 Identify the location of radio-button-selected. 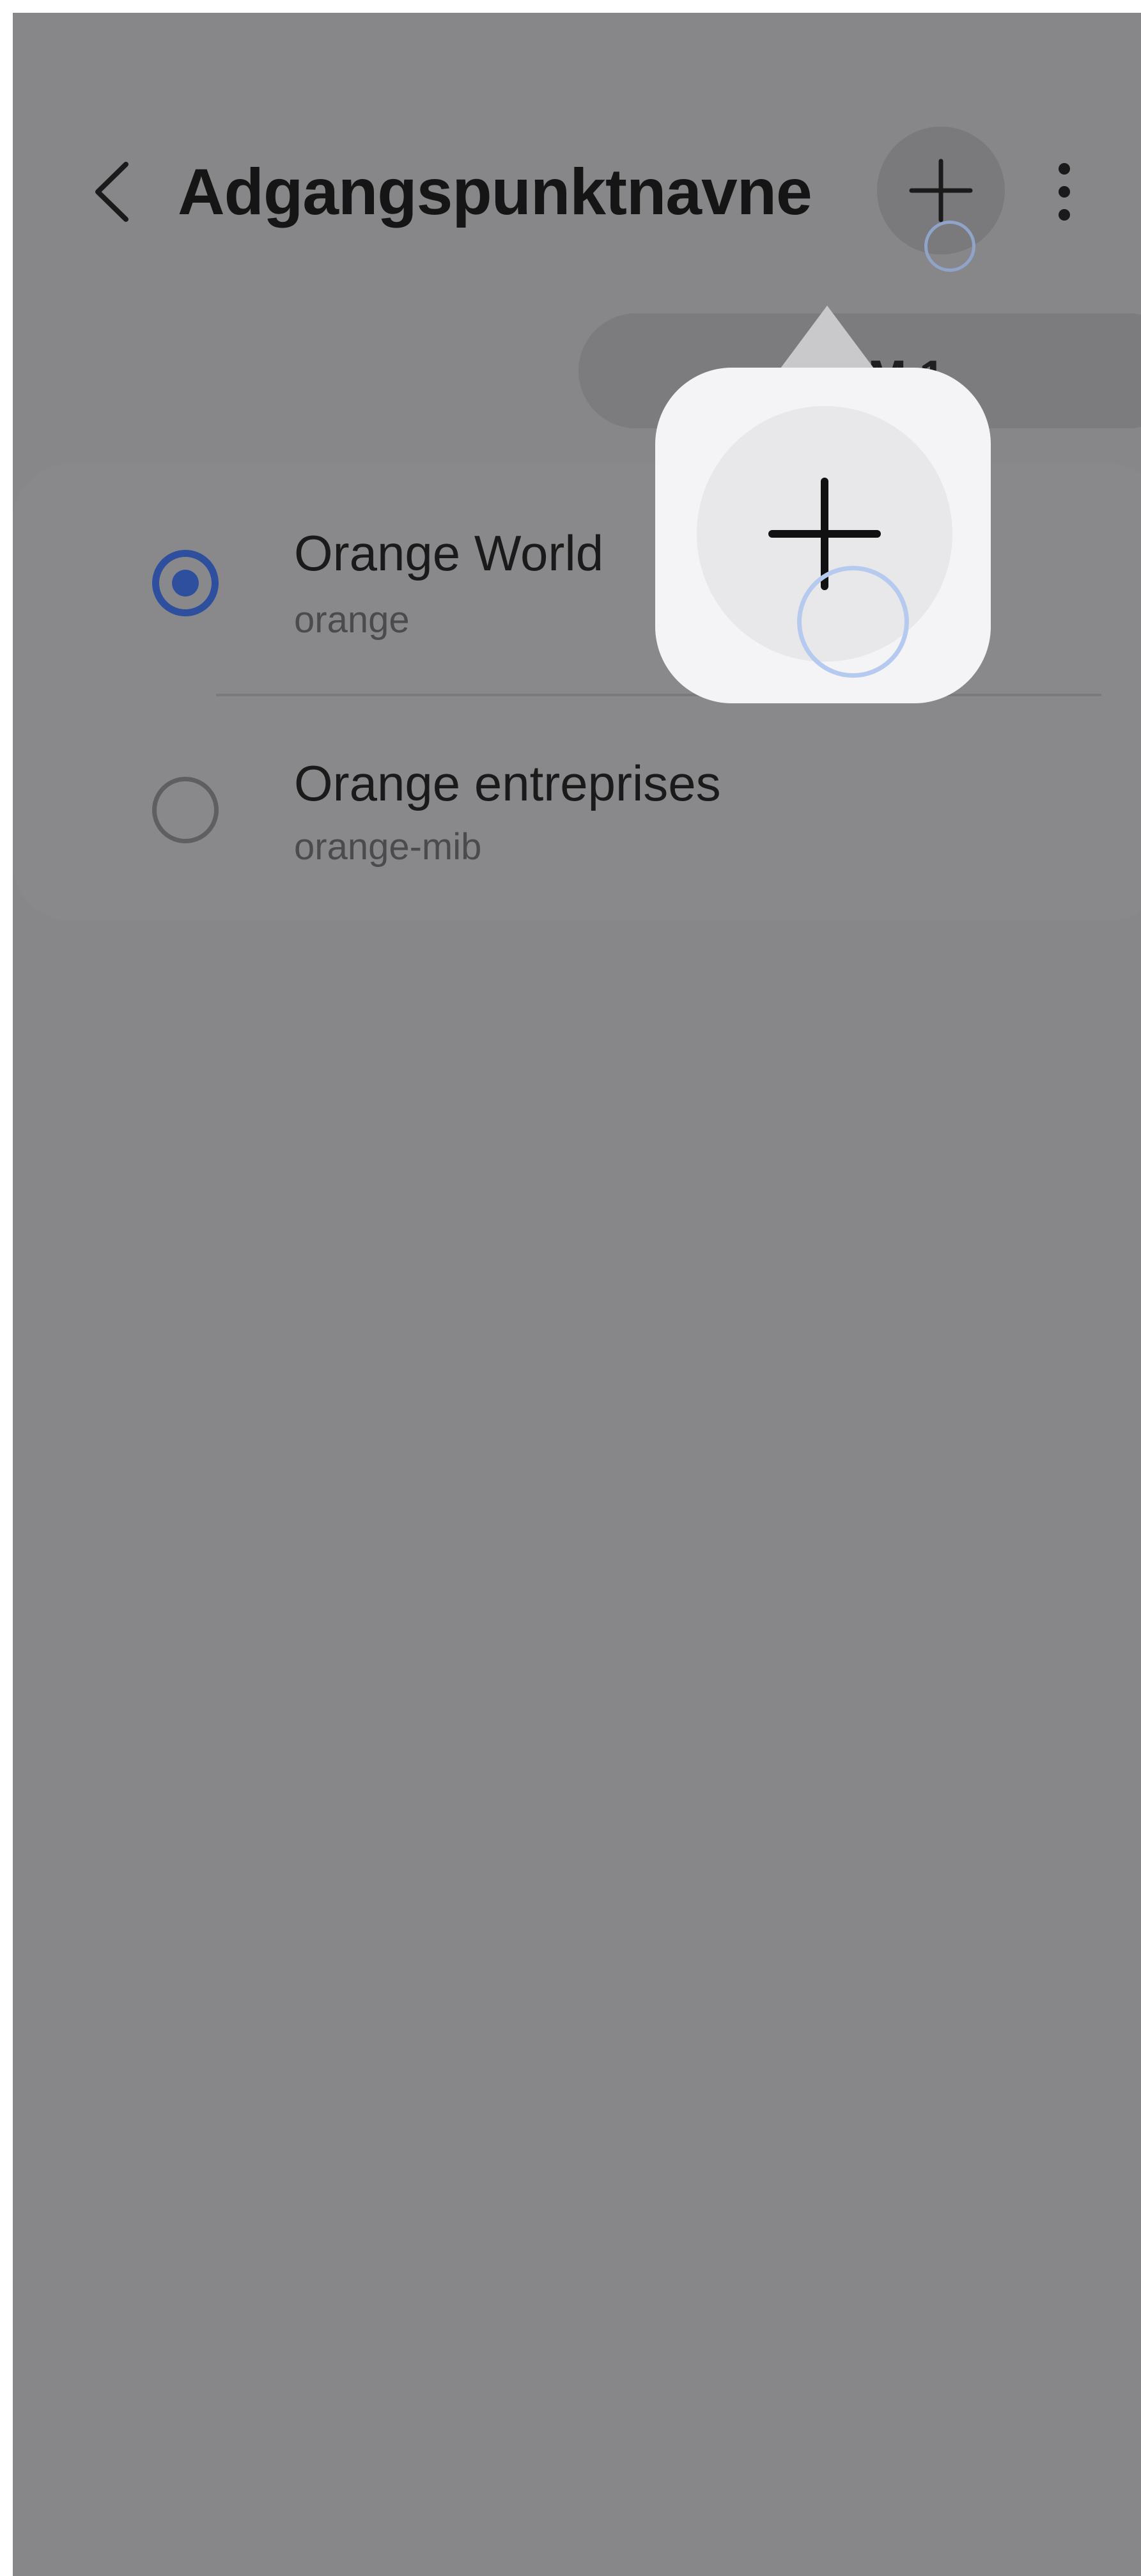
(185, 583).